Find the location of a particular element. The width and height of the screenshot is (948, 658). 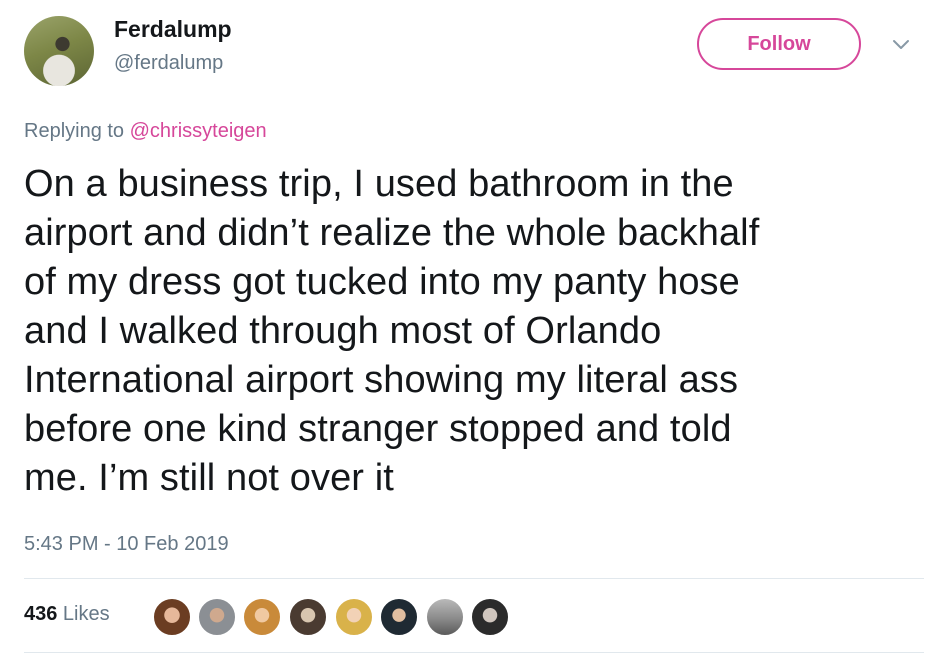

tweet-timestamp: 5:43 PM - 10 Feb 2019 is located at coordinates (126, 544).